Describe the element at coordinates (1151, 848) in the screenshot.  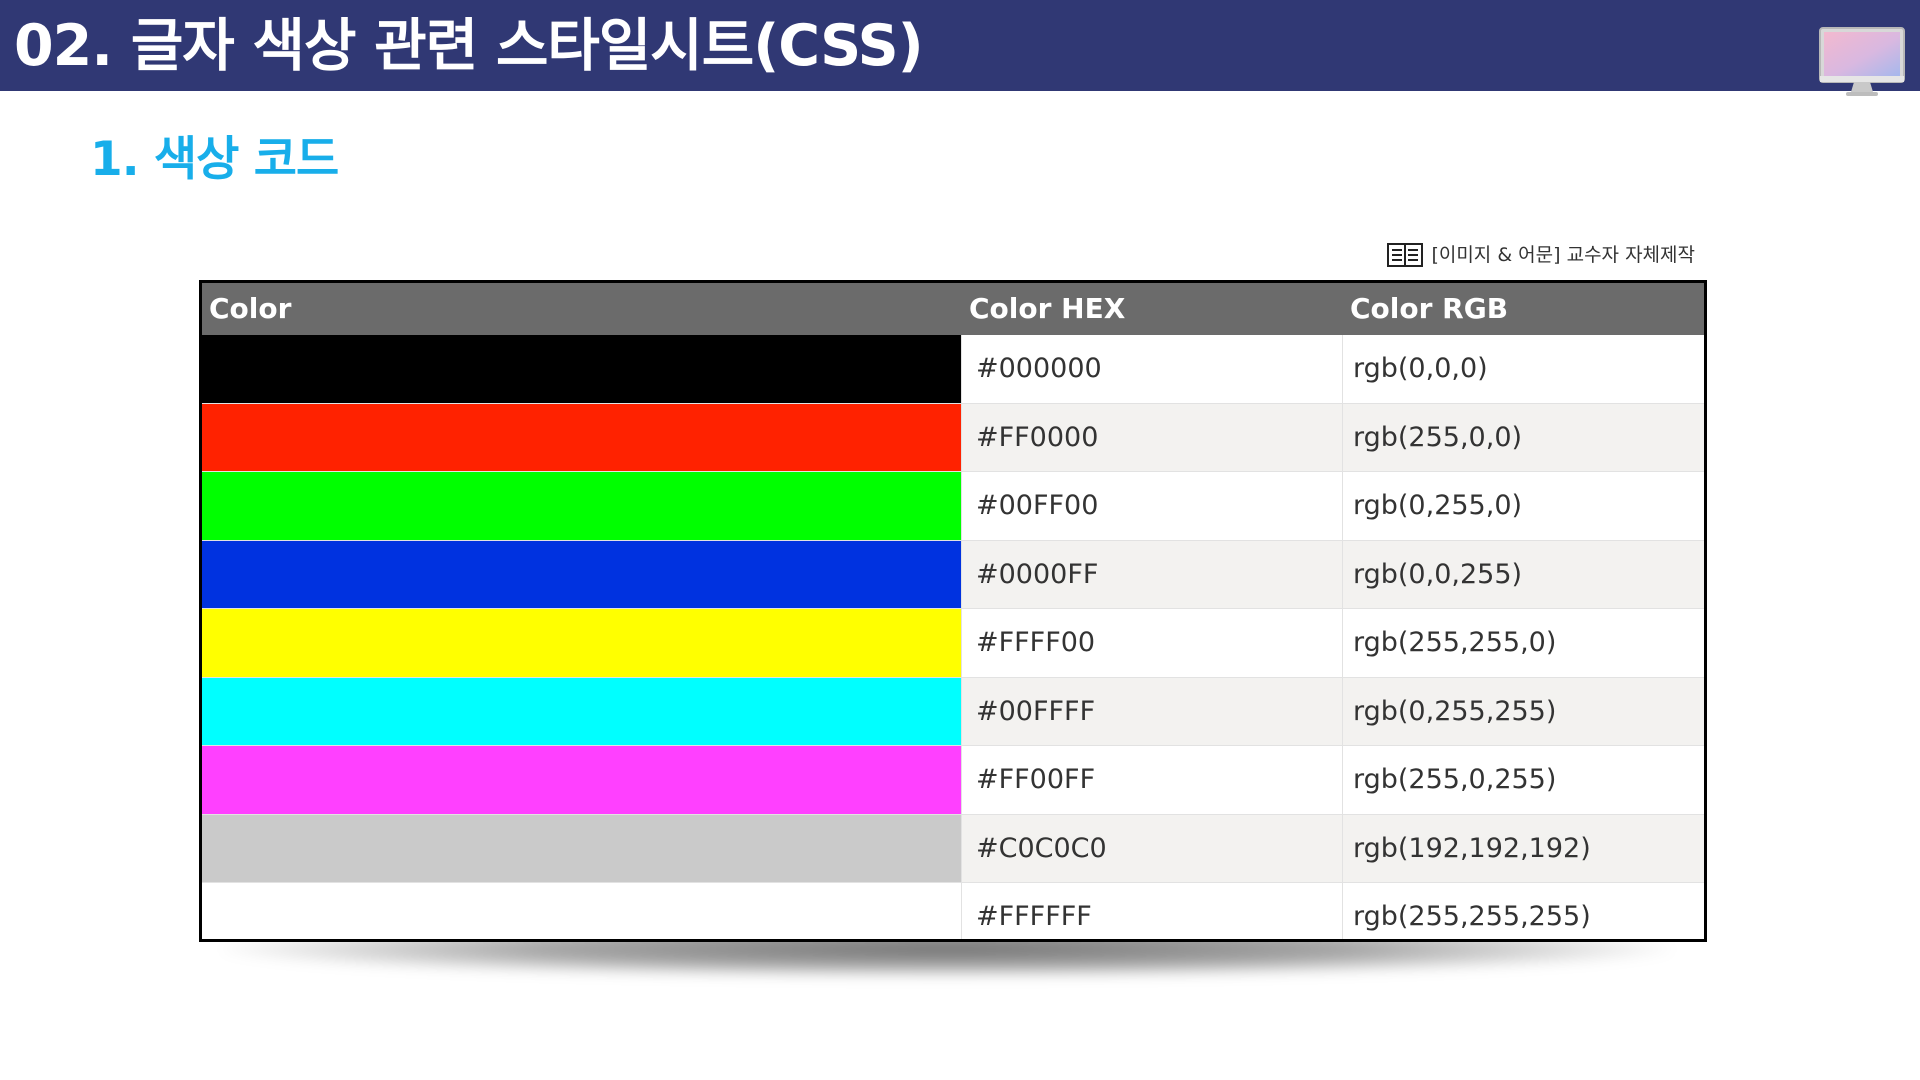
I see `hex-cell: #C0C0C0` at that location.